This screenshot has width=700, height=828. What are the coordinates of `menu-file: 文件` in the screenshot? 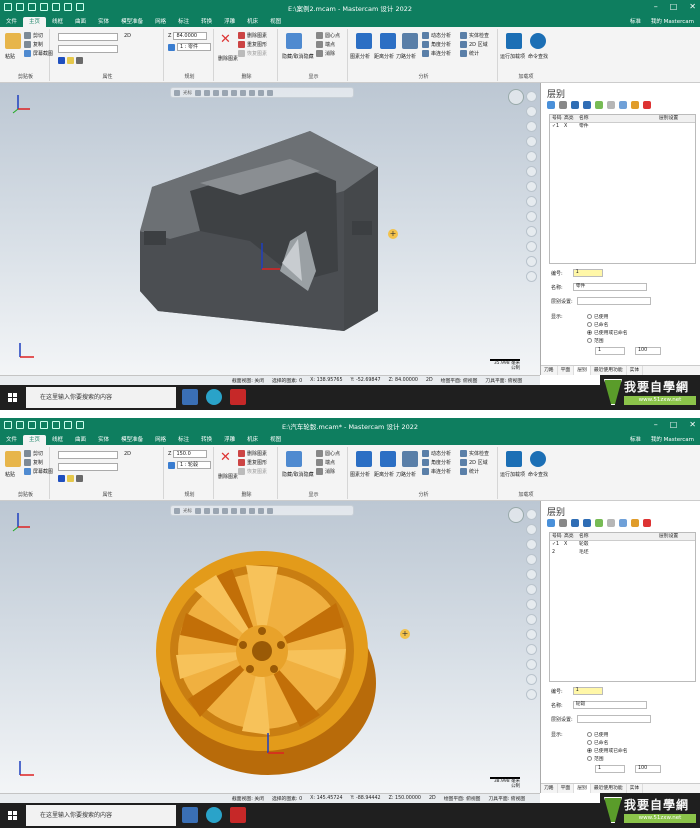 It's located at (11, 22).